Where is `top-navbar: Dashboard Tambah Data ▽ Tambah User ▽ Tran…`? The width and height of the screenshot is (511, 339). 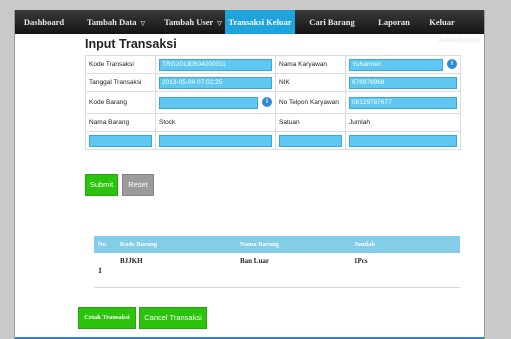
top-navbar: Dashboard Tambah Data ▽ Tambah User ▽ Tran… is located at coordinates (249, 22).